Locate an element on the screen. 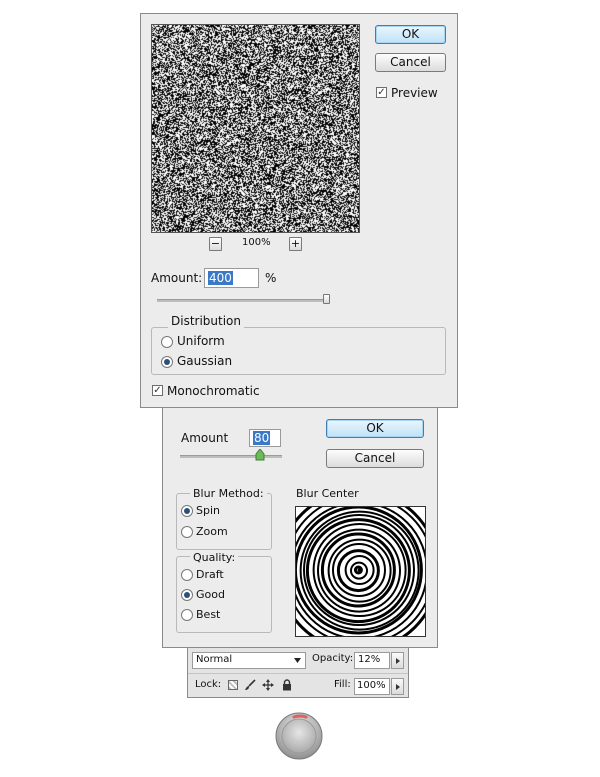 The height and width of the screenshot is (777, 600). good-radio is located at coordinates (187, 595).